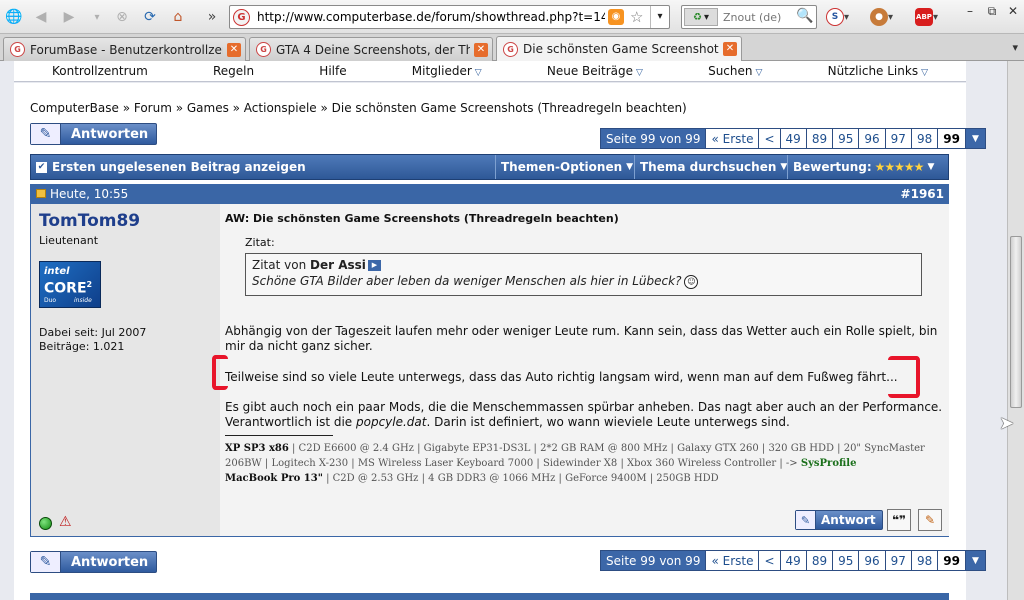 Image resolution: width=1024 pixels, height=600 pixels. I want to click on nav-suchen: Suchen ▽, so click(735, 71).